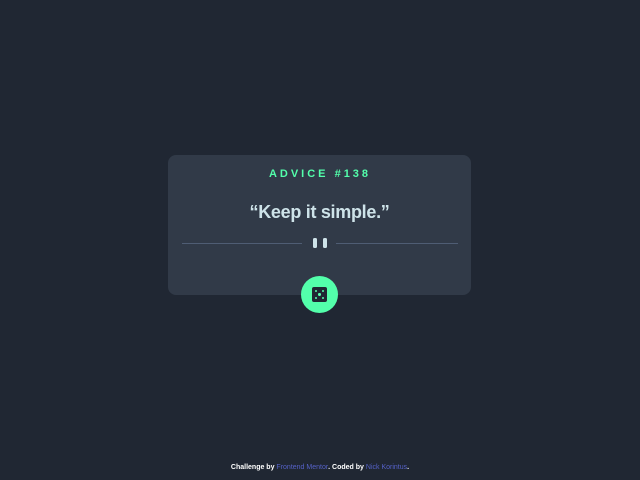 The width and height of the screenshot is (640, 480). Describe the element at coordinates (347, 467) in the screenshot. I see `attribution-middle: . Coded by` at that location.